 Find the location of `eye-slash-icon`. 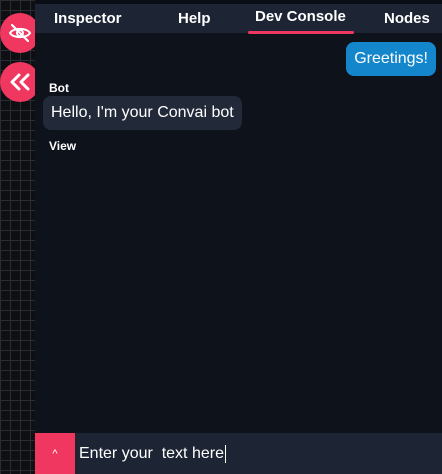

eye-slash-icon is located at coordinates (20, 33).